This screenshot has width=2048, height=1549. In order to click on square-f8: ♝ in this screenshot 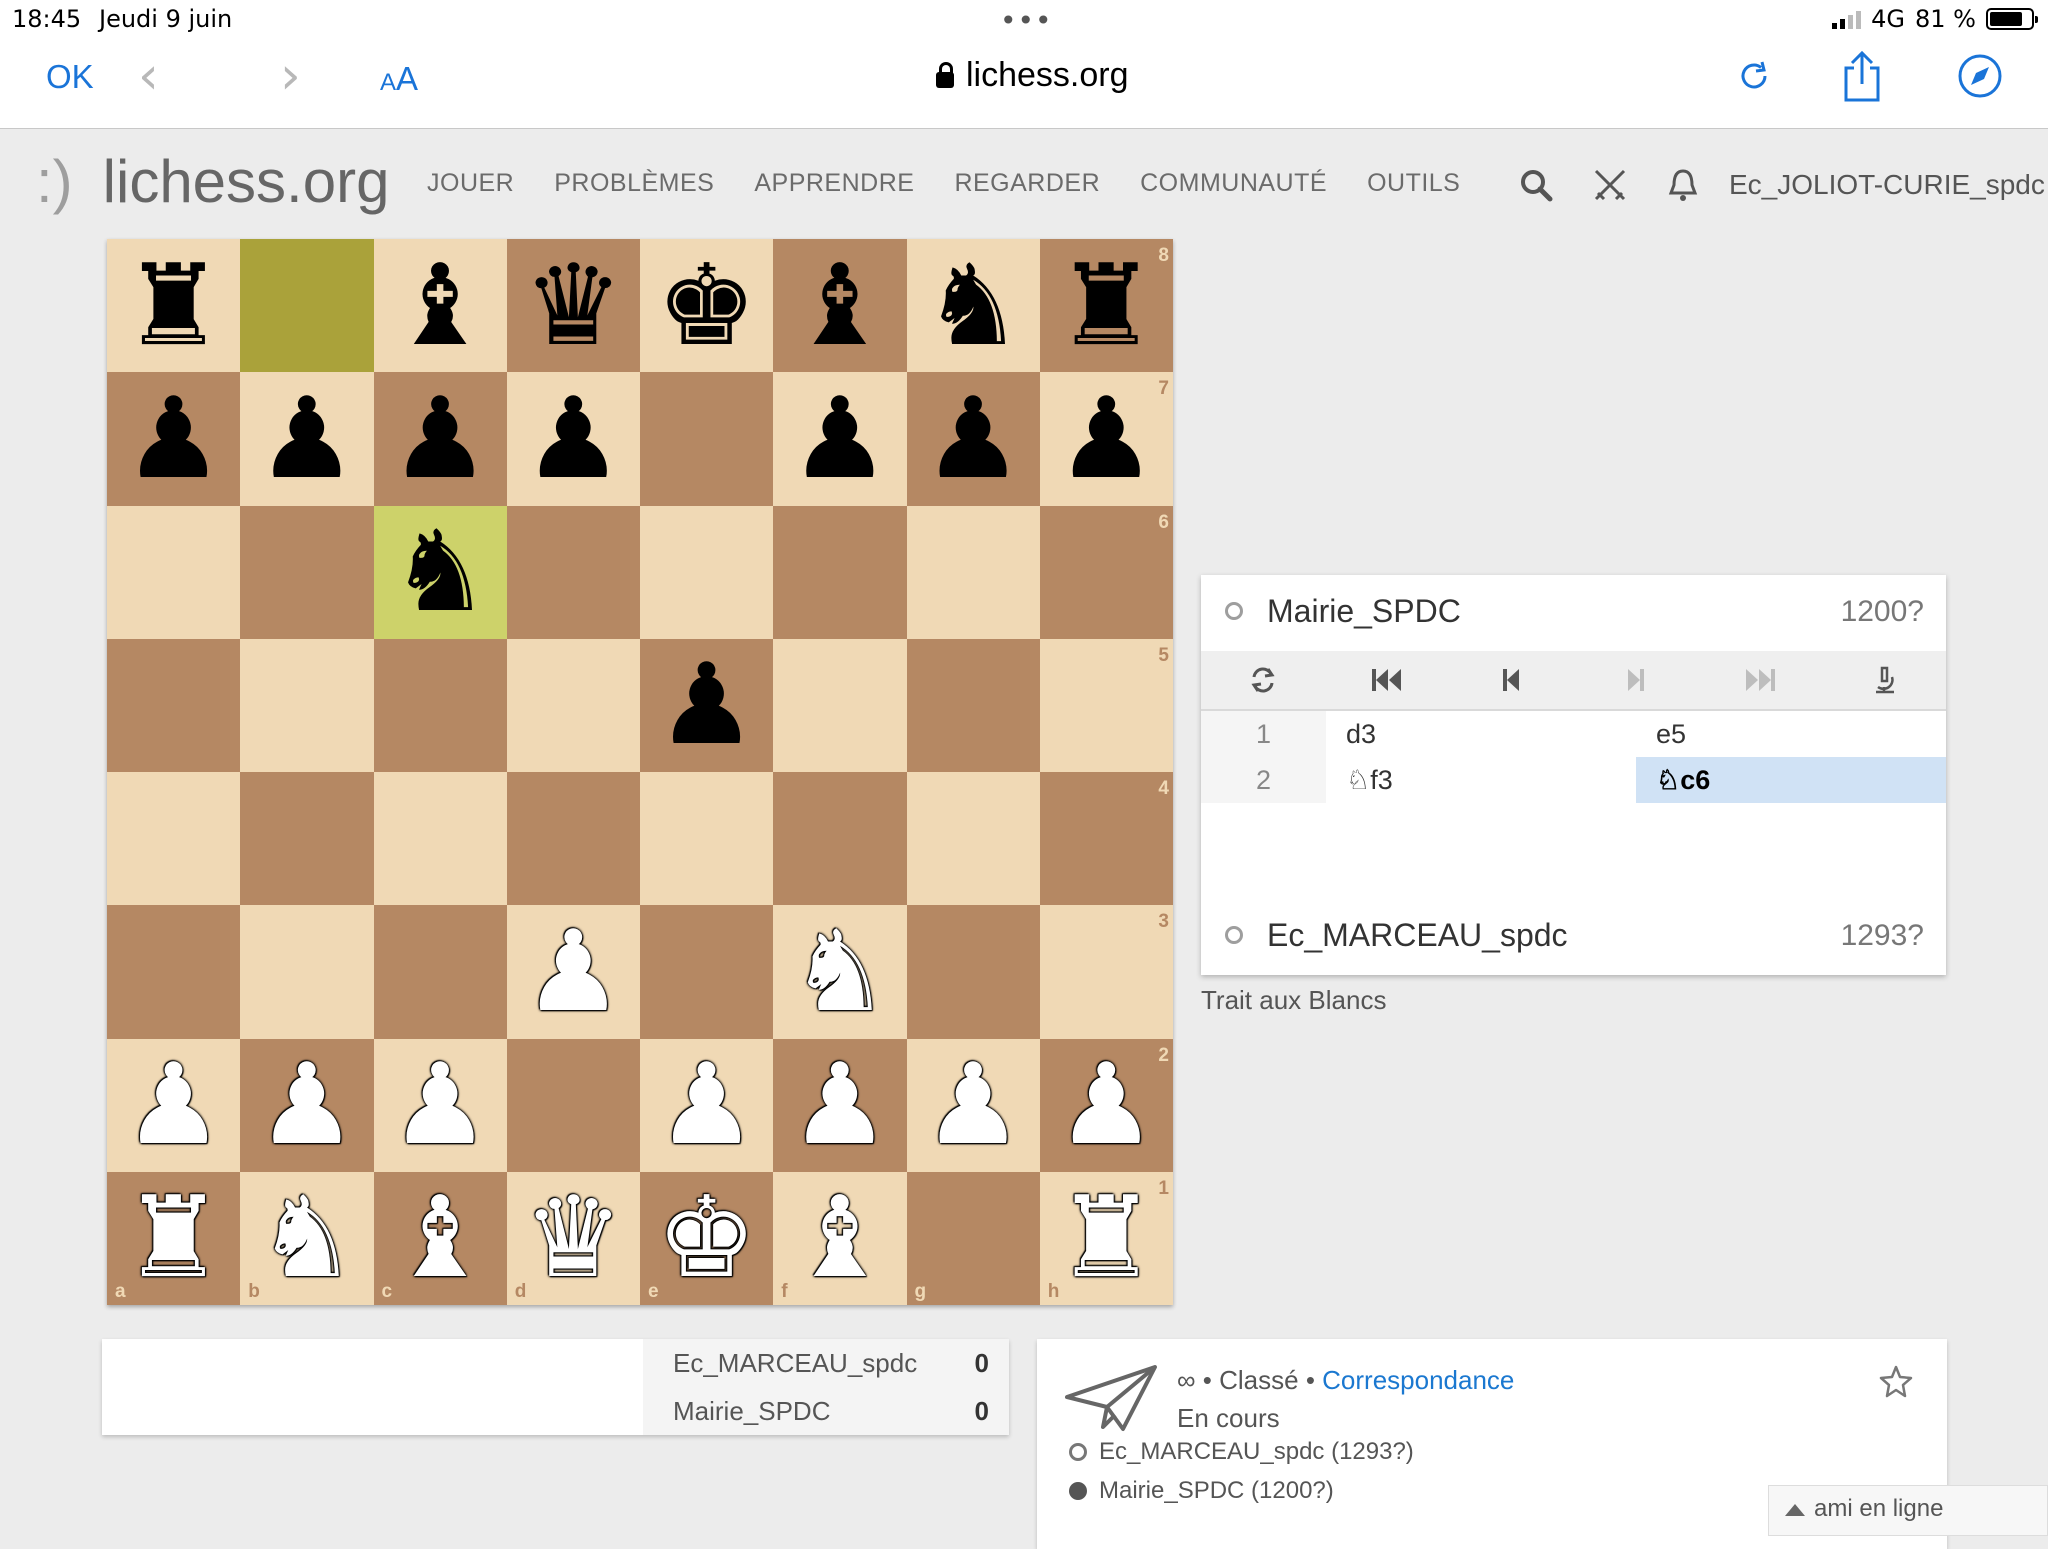, I will do `click(840, 306)`.